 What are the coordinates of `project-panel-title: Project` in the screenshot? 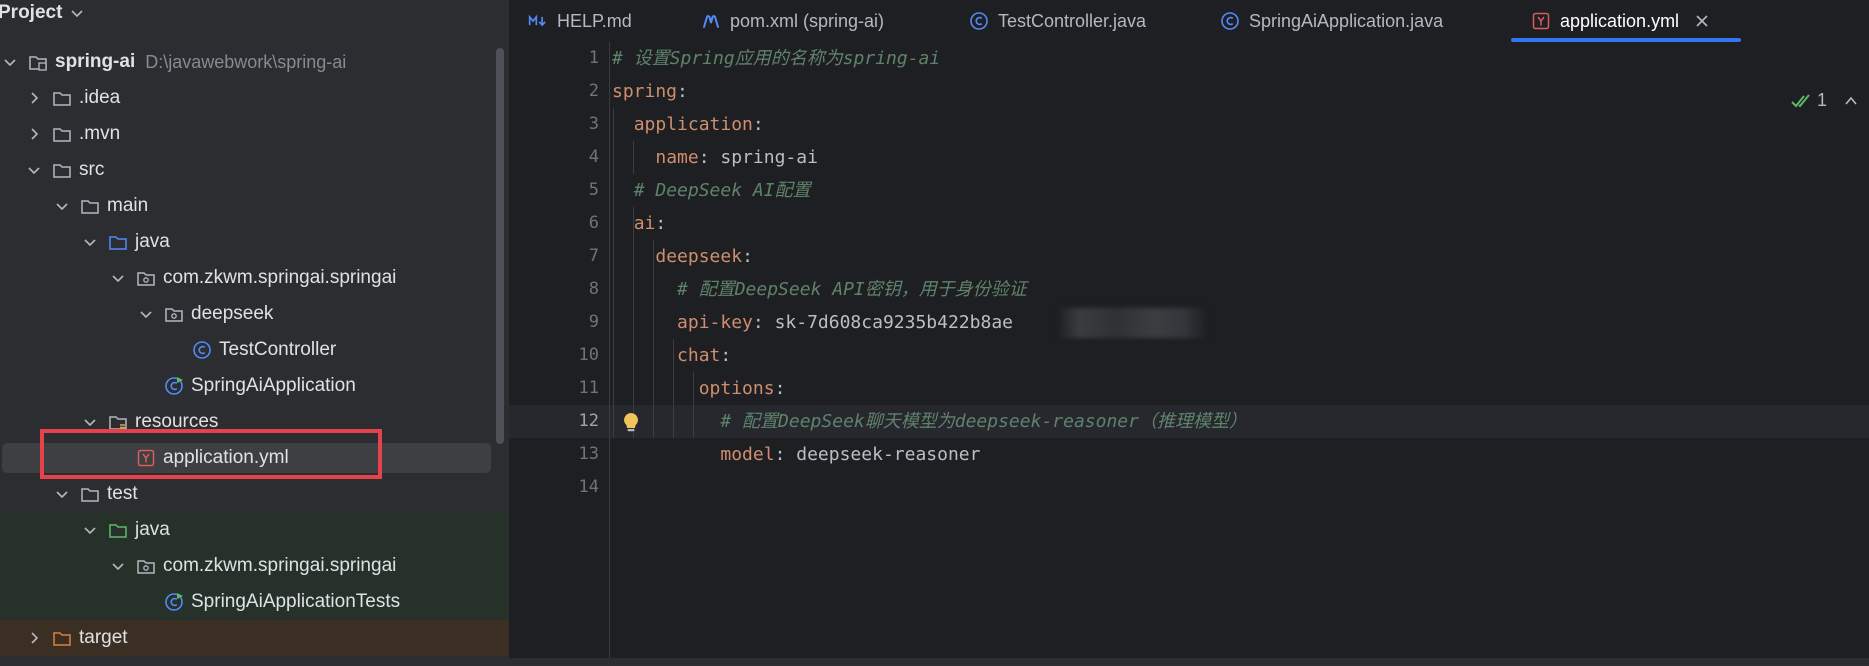 It's located at (31, 13).